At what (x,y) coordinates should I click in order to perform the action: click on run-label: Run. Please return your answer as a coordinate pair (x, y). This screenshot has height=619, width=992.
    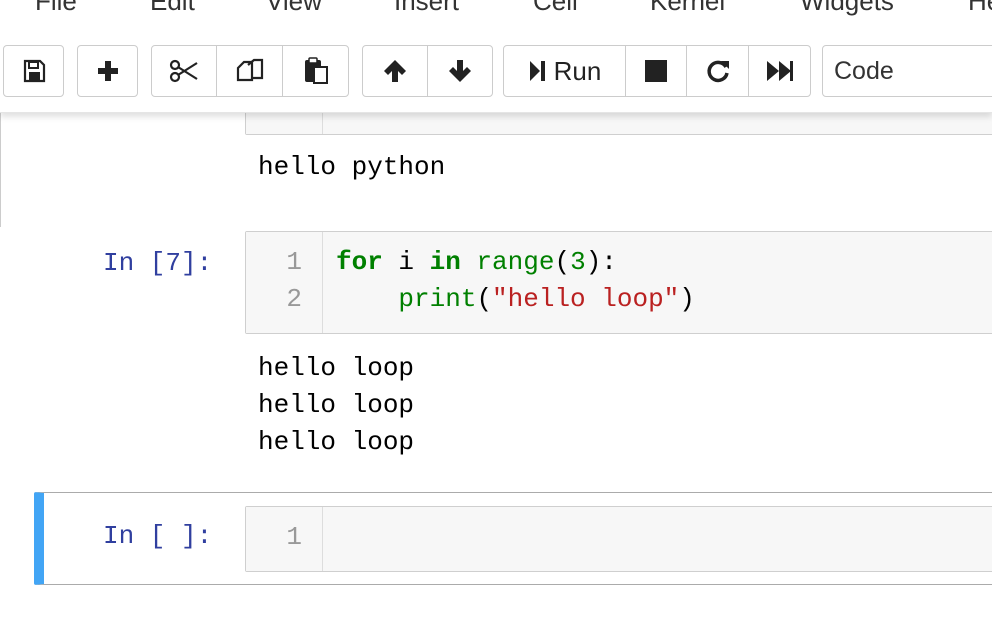
    Looking at the image, I should click on (577, 70).